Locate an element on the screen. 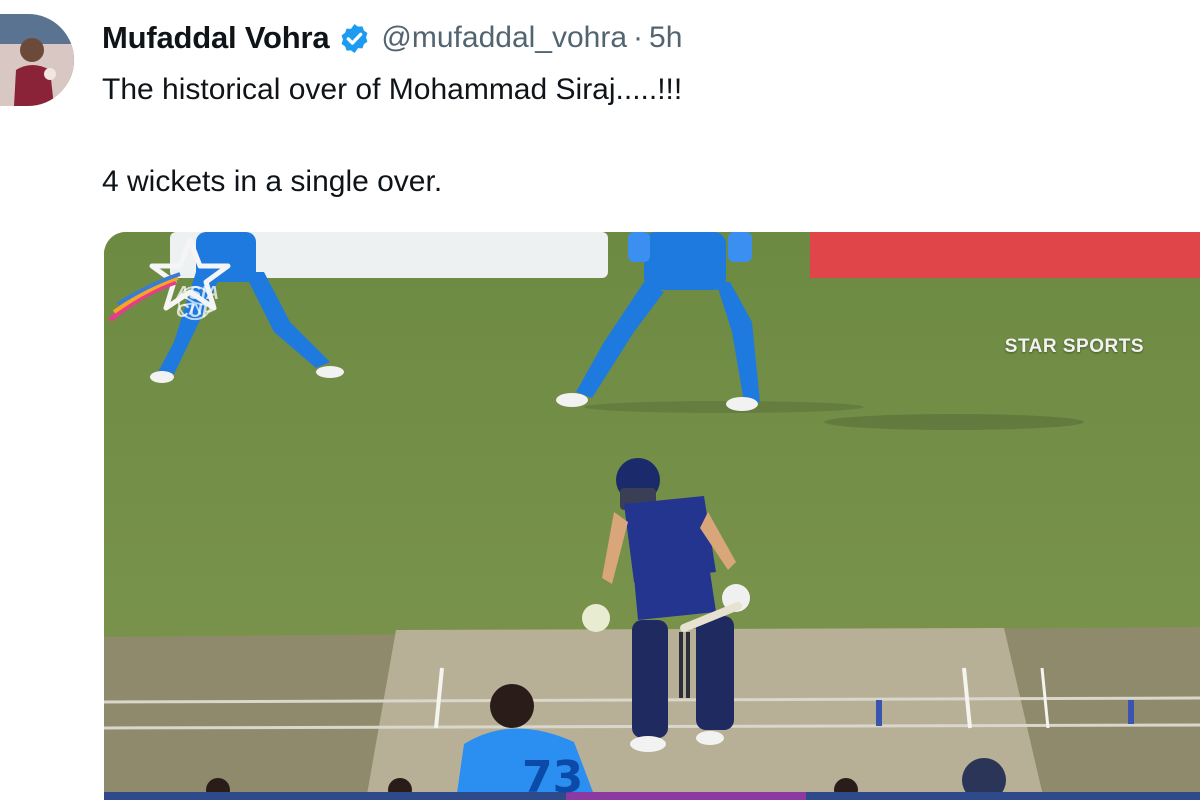 The height and width of the screenshot is (800, 1200). verified-badge-icon is located at coordinates (354, 38).